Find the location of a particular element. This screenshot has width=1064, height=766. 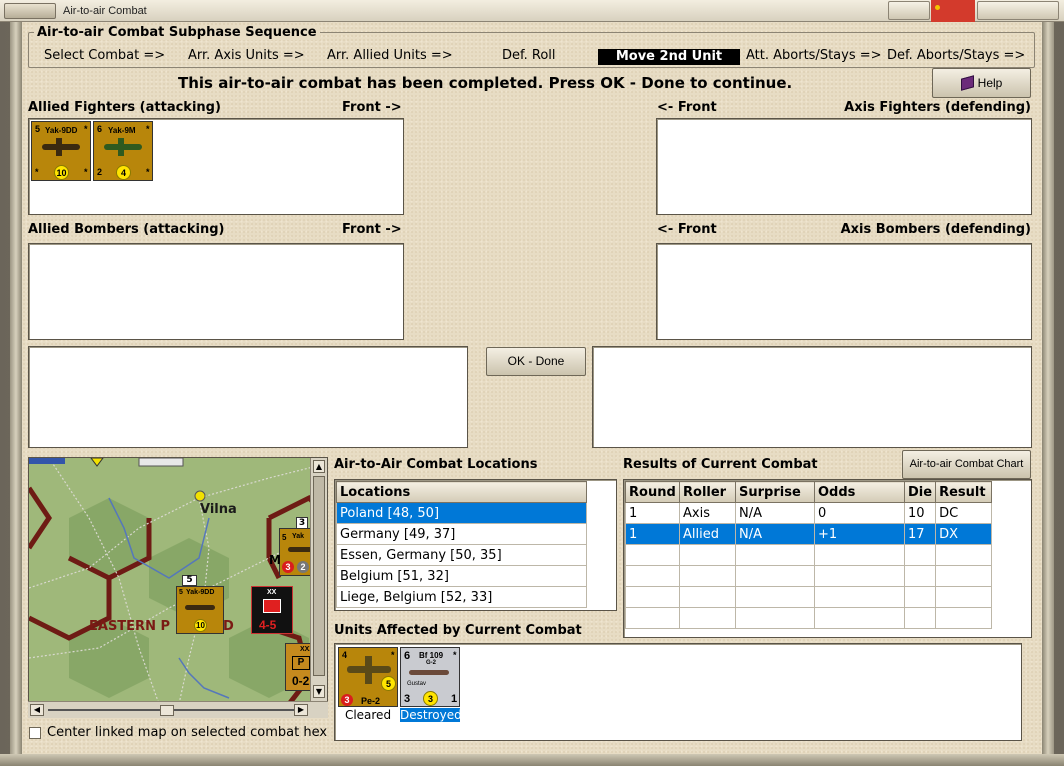

location-item: Poland [48, 50] is located at coordinates (461, 513).